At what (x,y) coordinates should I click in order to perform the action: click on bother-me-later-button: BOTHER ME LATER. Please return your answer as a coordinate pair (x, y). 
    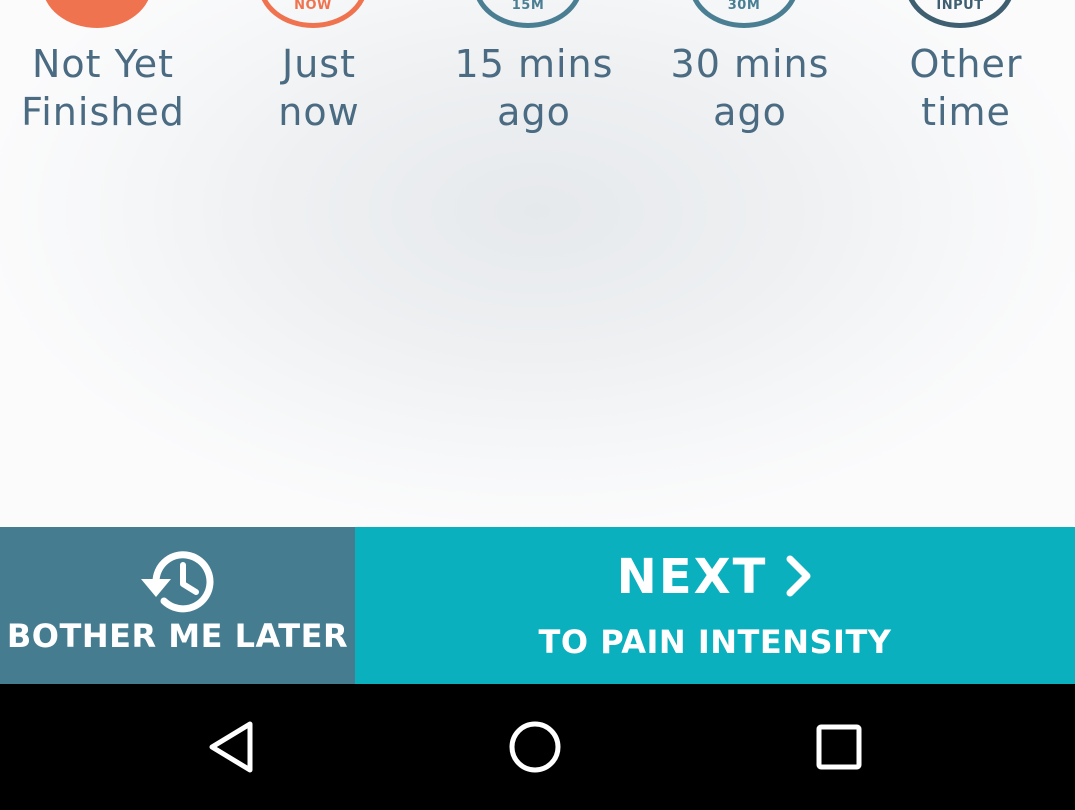
    Looking at the image, I should click on (177, 605).